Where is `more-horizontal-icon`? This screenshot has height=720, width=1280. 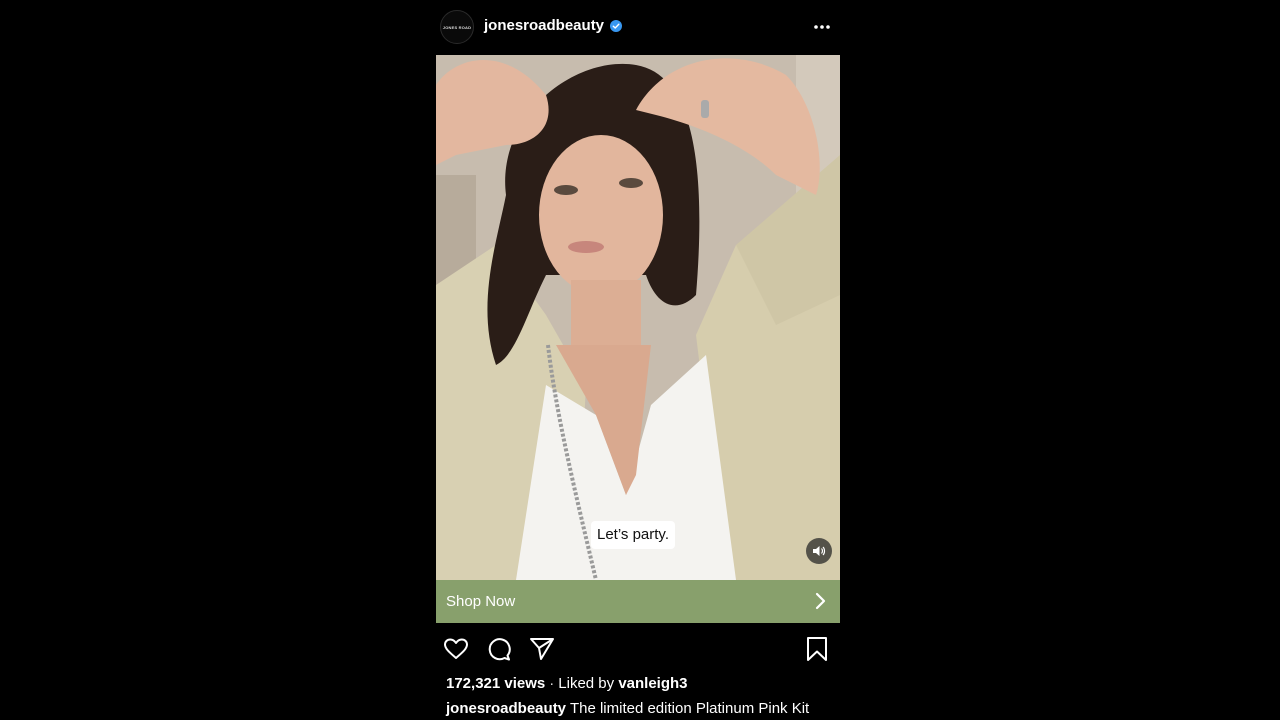 more-horizontal-icon is located at coordinates (822, 27).